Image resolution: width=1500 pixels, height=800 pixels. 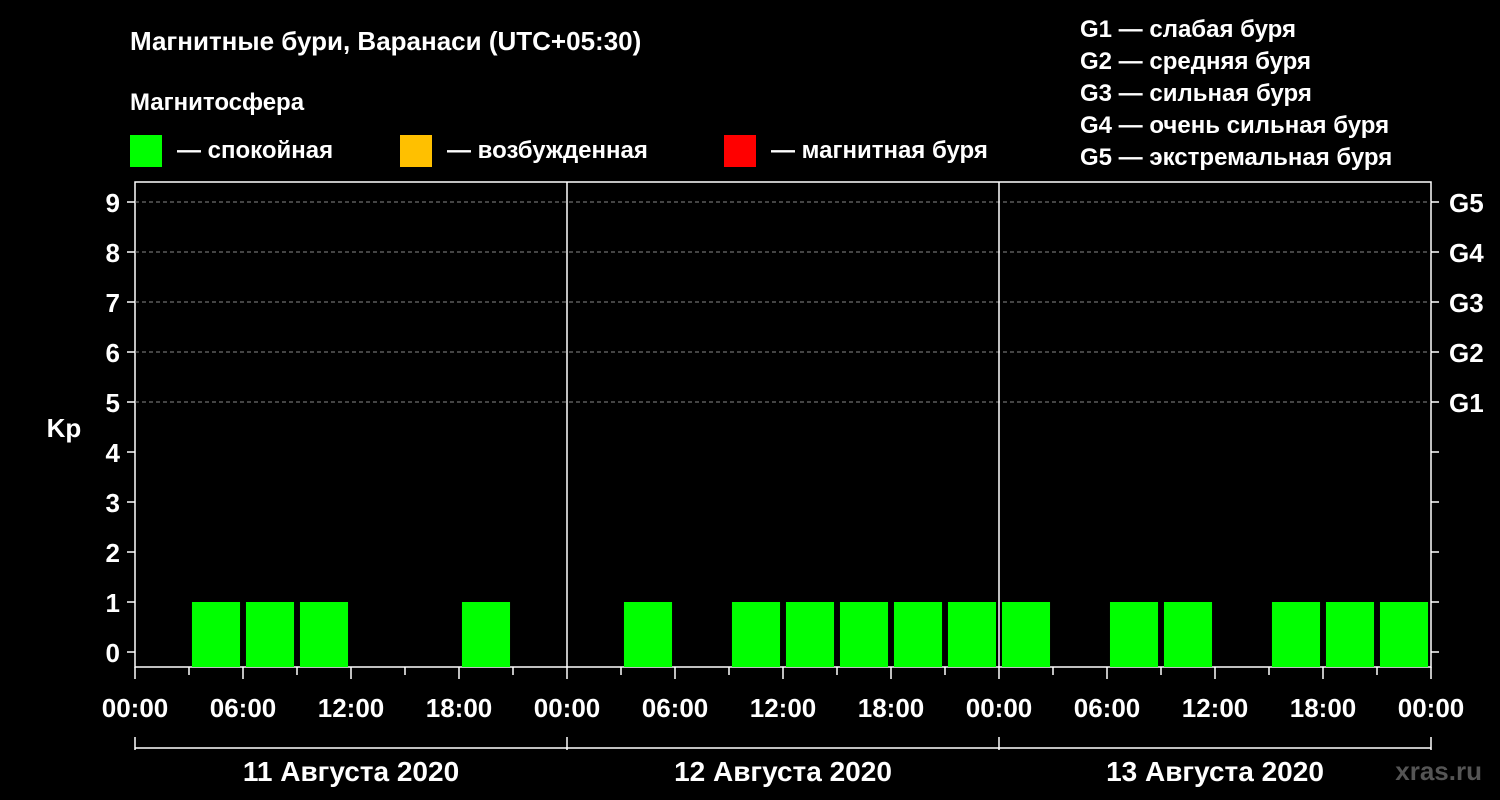 What do you see at coordinates (385, 41) in the screenshot?
I see `chart-title: Магнитные бури, Варанаси (UTC+05:30)` at bounding box center [385, 41].